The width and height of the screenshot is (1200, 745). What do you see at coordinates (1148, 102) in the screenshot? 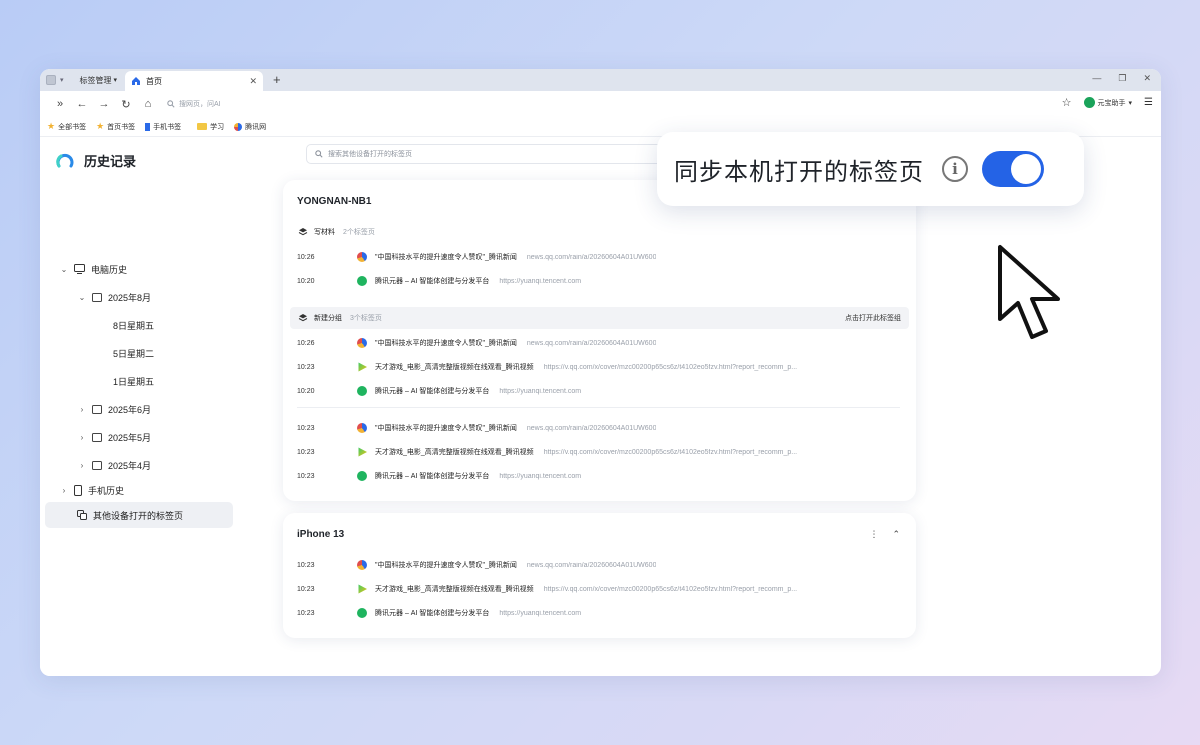
I see `menu-icon: ☰` at bounding box center [1148, 102].